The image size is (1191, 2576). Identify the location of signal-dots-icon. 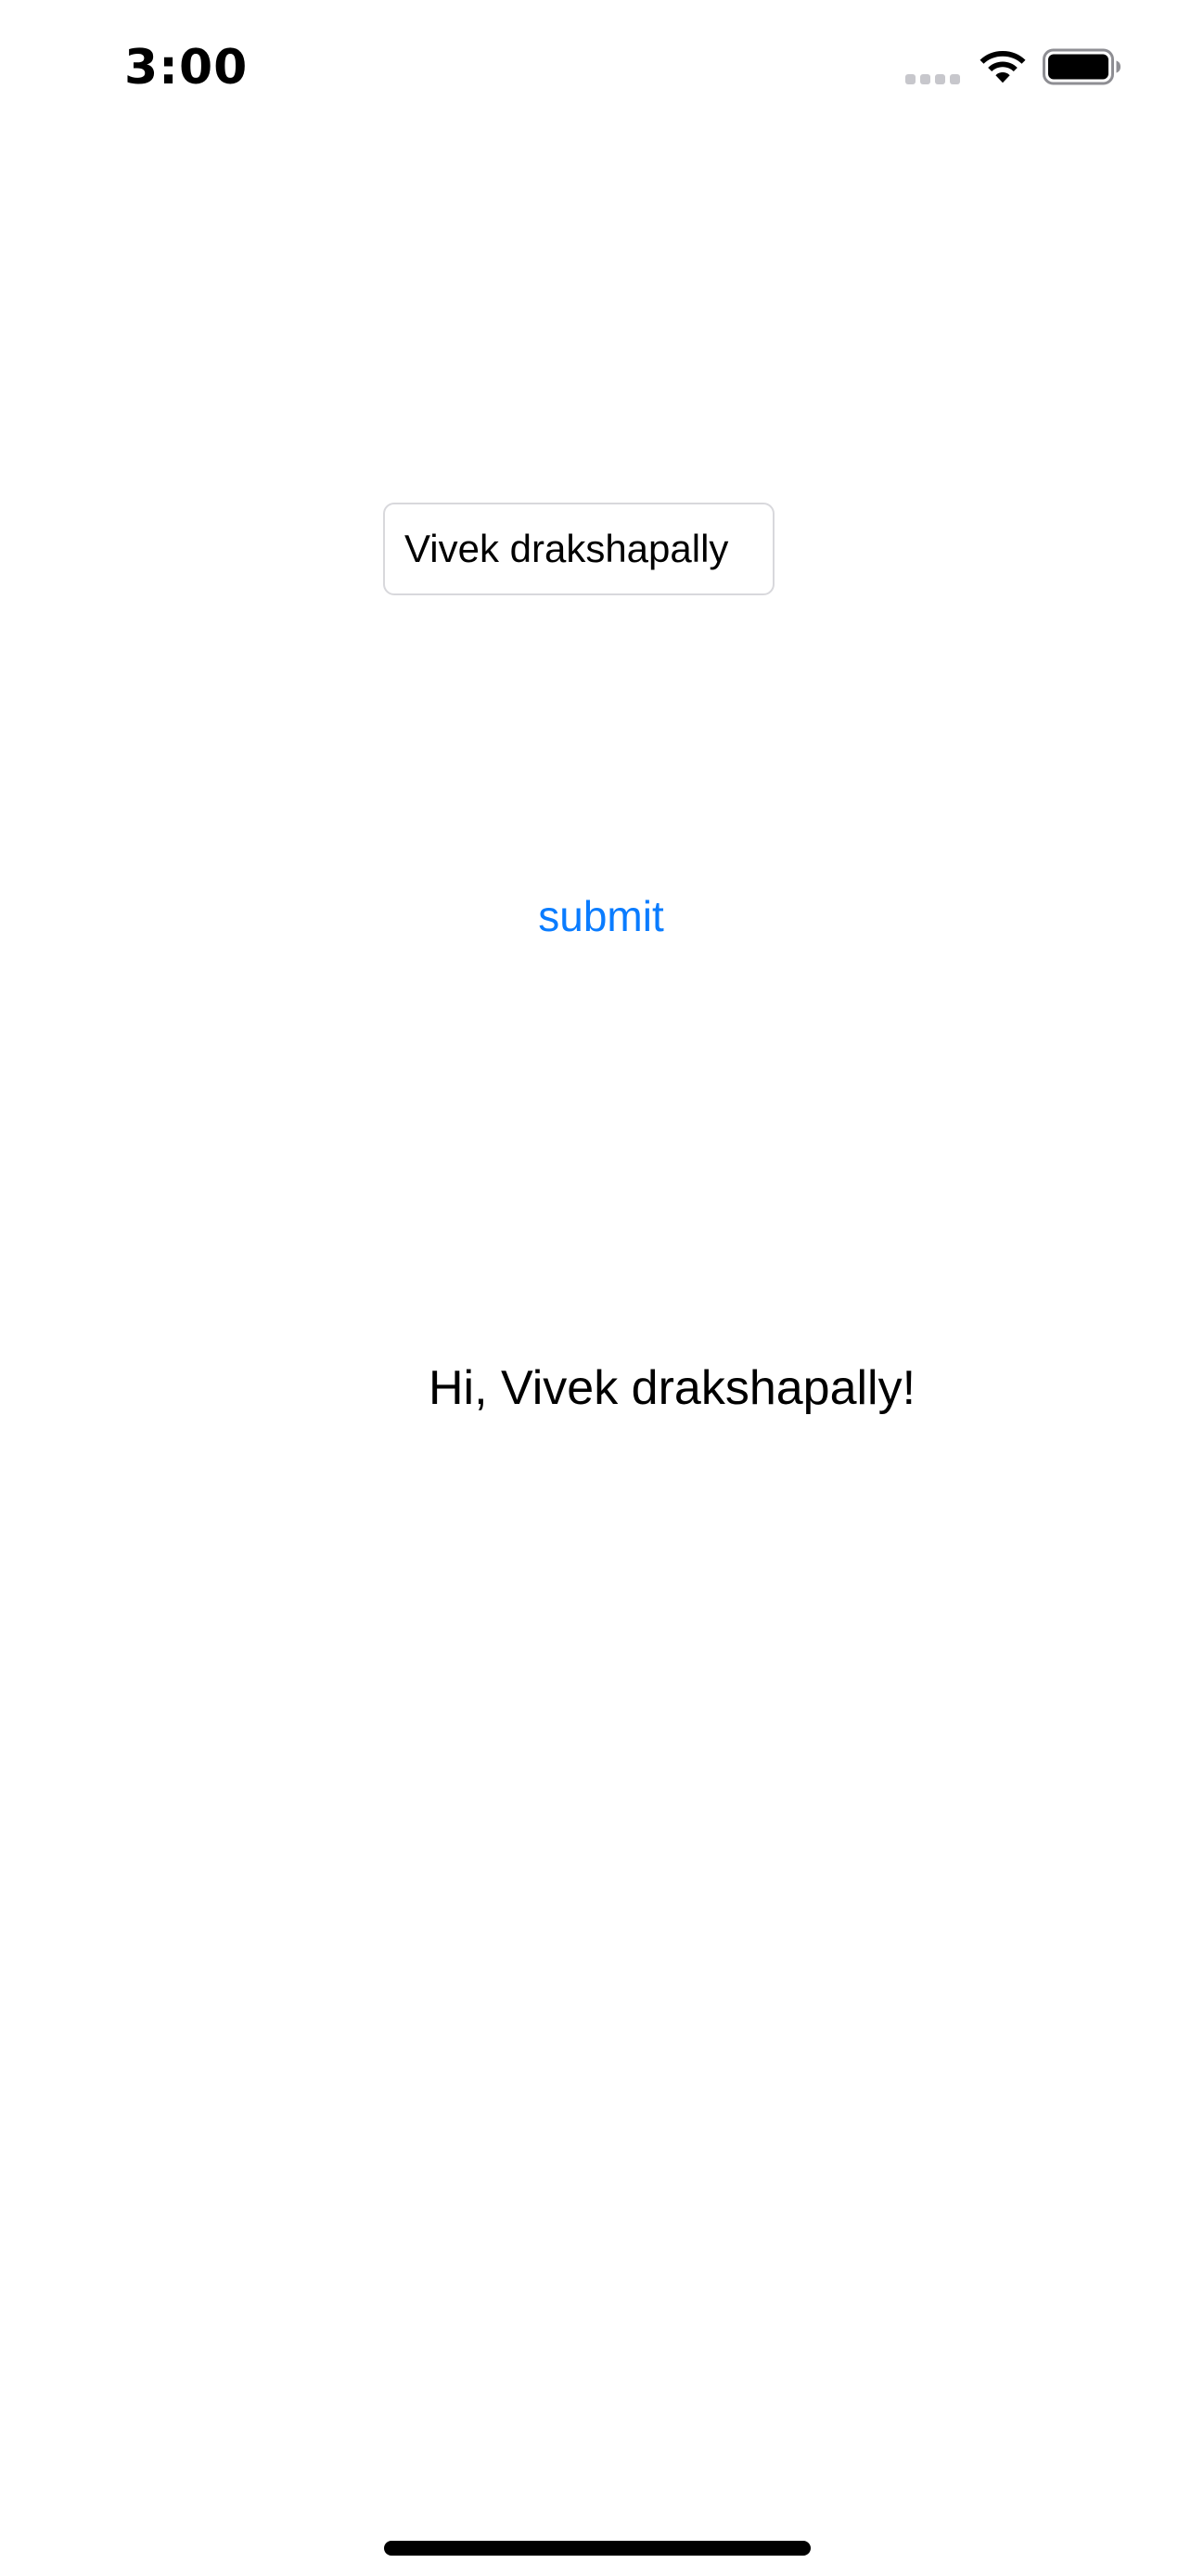
(933, 79).